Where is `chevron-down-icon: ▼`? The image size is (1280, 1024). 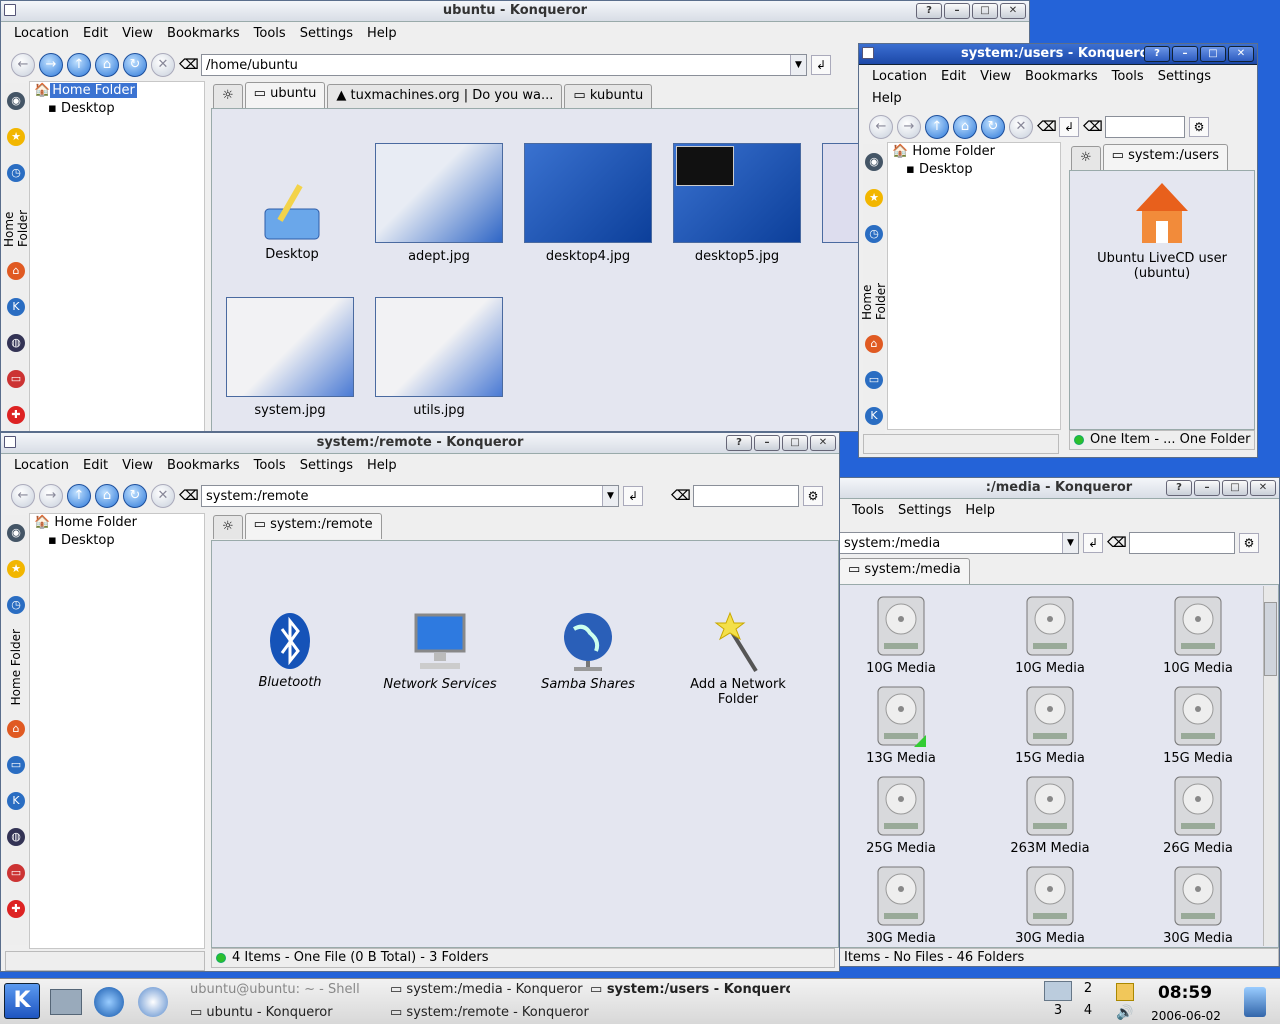 chevron-down-icon: ▼ is located at coordinates (1070, 543).